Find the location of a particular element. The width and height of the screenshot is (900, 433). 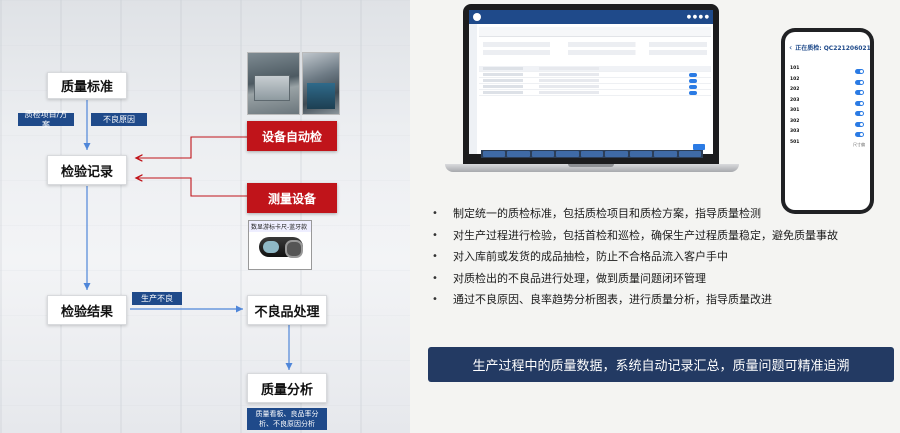

phone-list-item: 101 is located at coordinates (827, 71).